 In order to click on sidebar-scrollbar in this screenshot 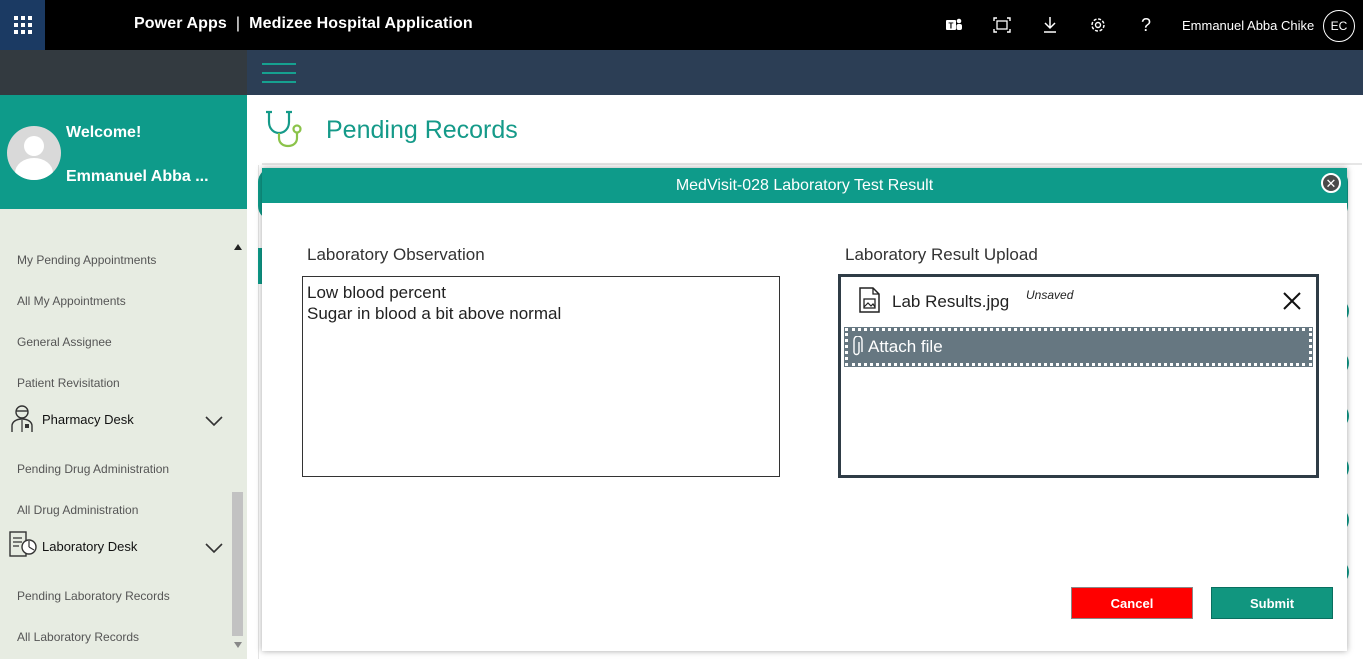, I will do `click(237, 446)`.